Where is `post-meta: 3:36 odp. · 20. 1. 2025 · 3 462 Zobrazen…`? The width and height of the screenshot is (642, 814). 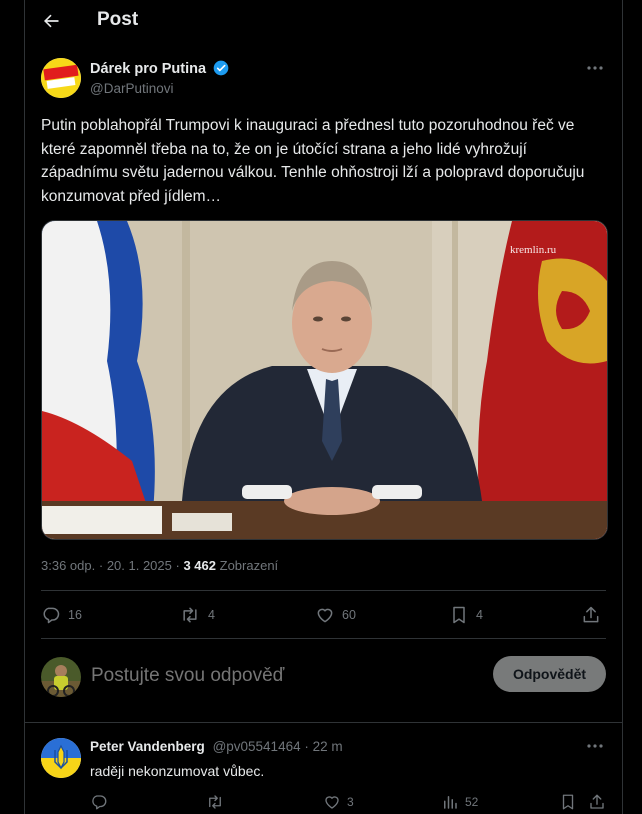
post-meta: 3:36 odp. · 20. 1. 2025 · 3 462 Zobrazen… is located at coordinates (159, 565).